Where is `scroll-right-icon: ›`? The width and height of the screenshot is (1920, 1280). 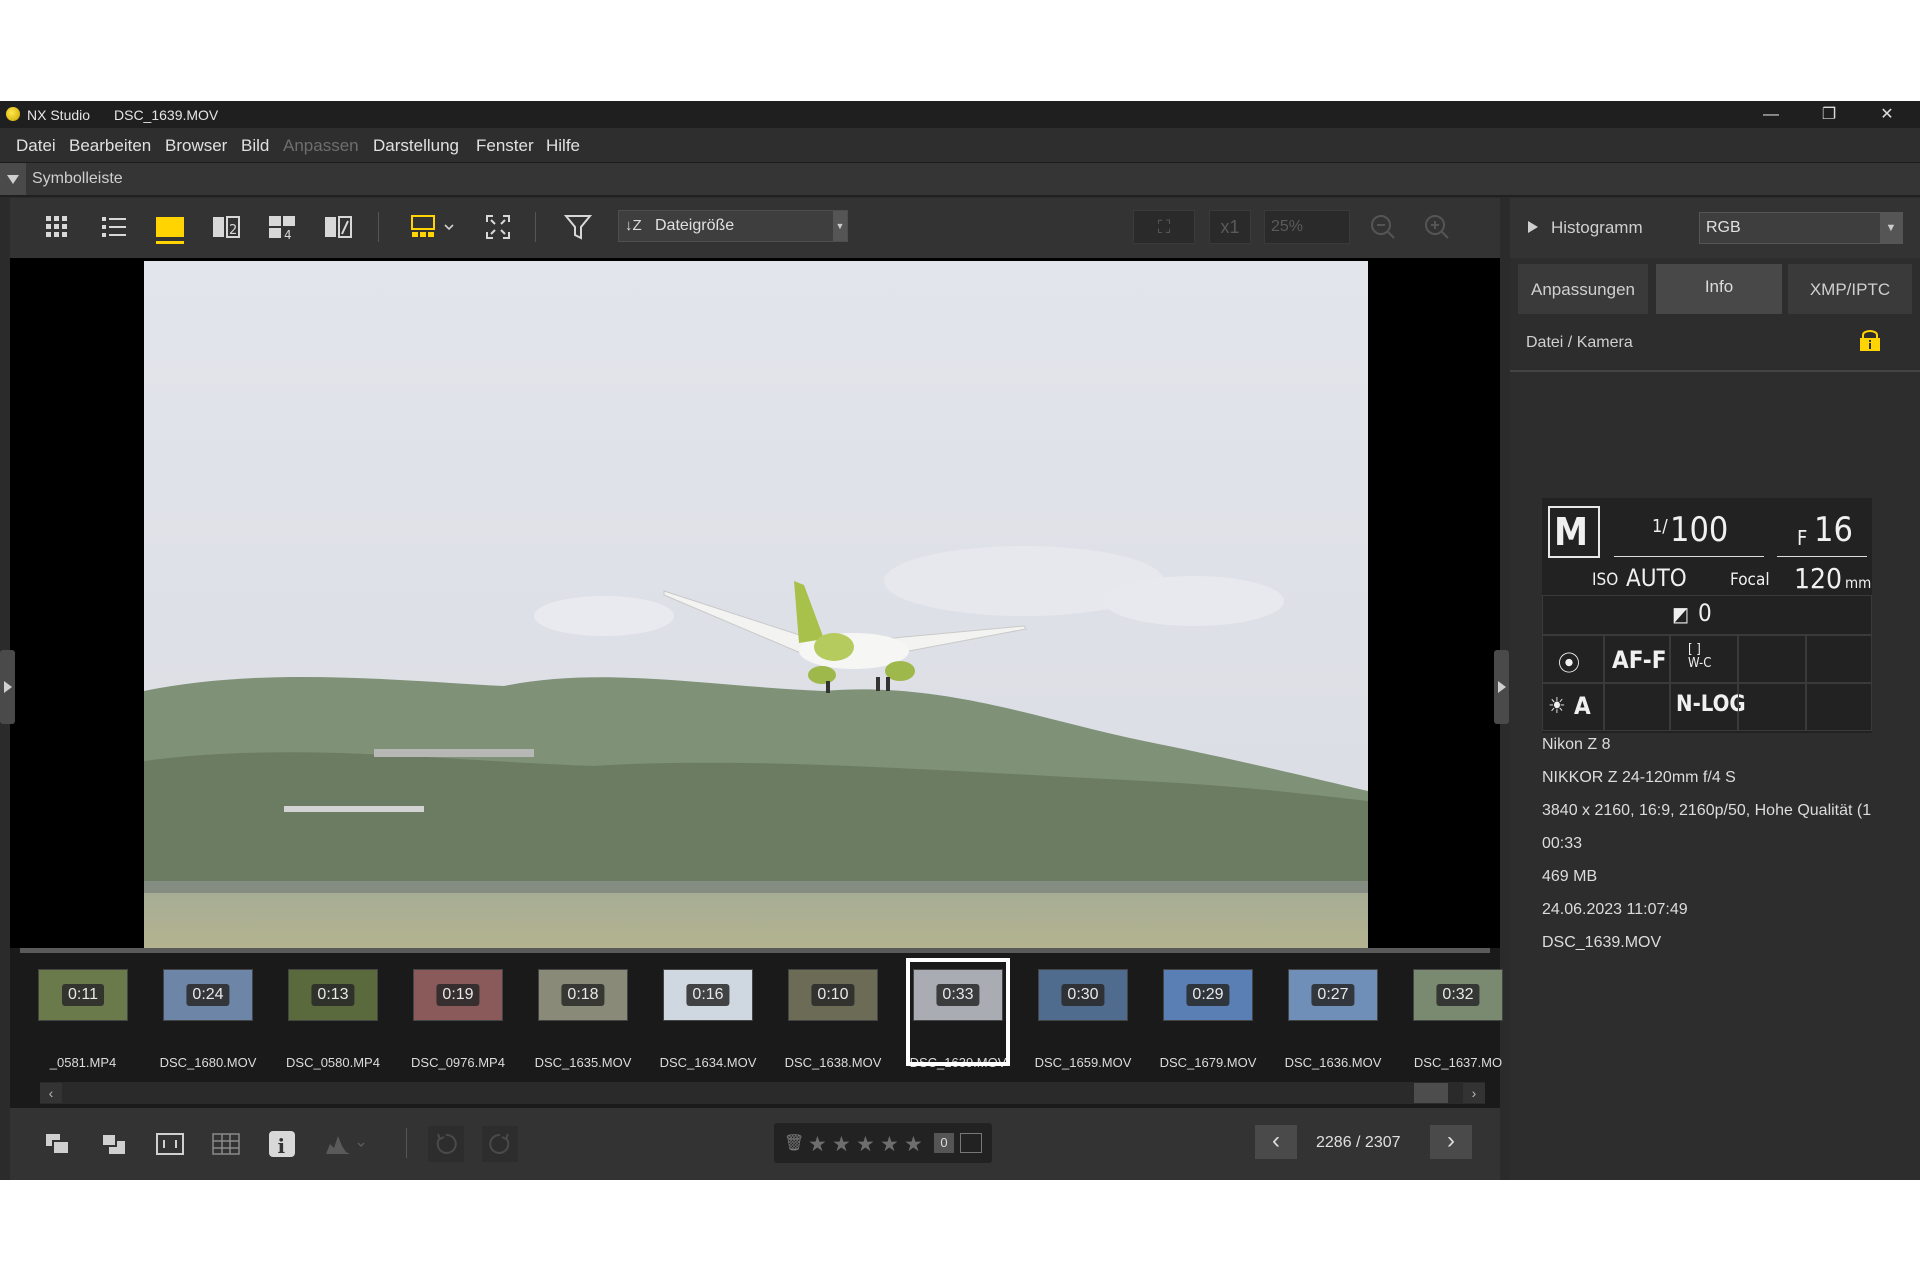
scroll-right-icon: › is located at coordinates (1474, 1093).